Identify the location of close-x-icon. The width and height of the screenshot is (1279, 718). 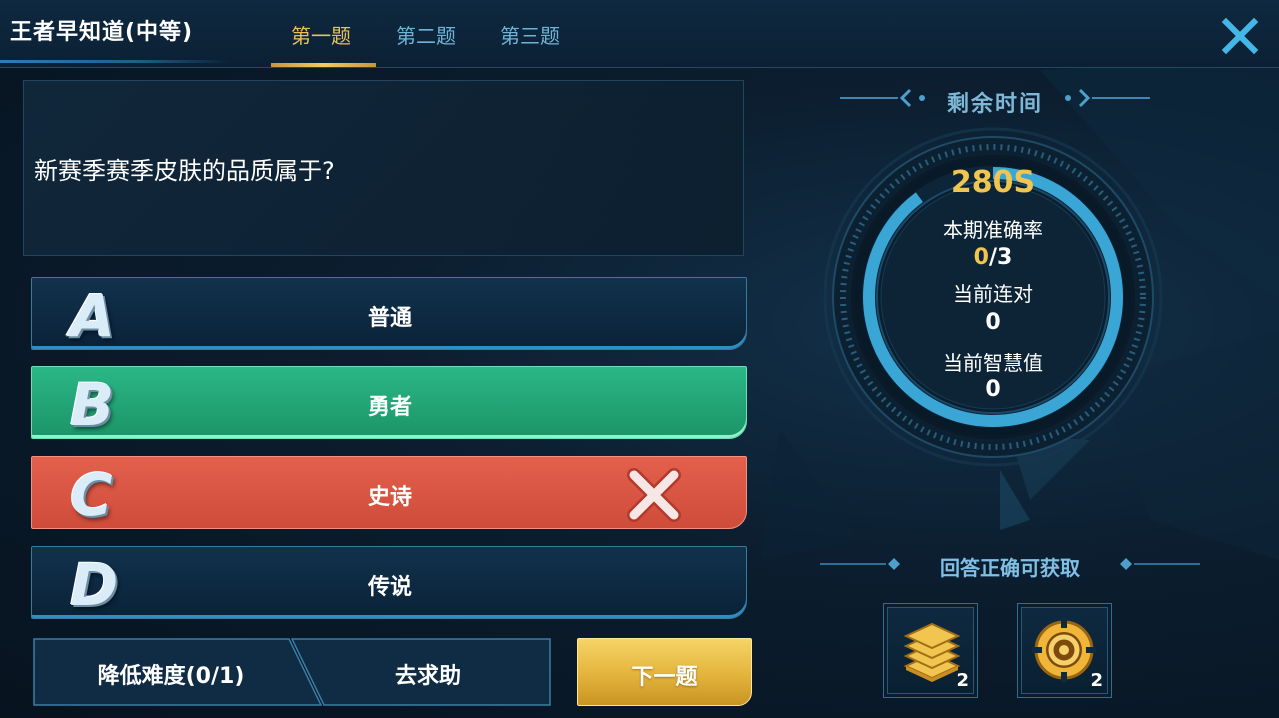
(1240, 36).